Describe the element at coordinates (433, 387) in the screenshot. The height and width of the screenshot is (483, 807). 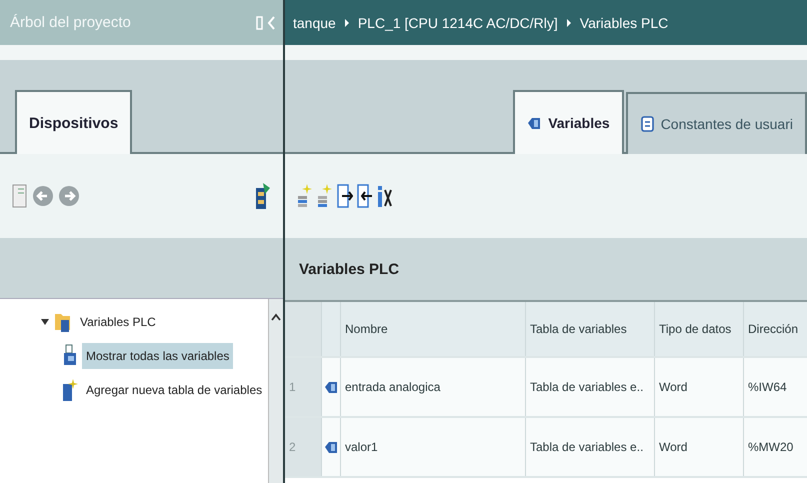
I see `table-cell: entrada analogica` at that location.